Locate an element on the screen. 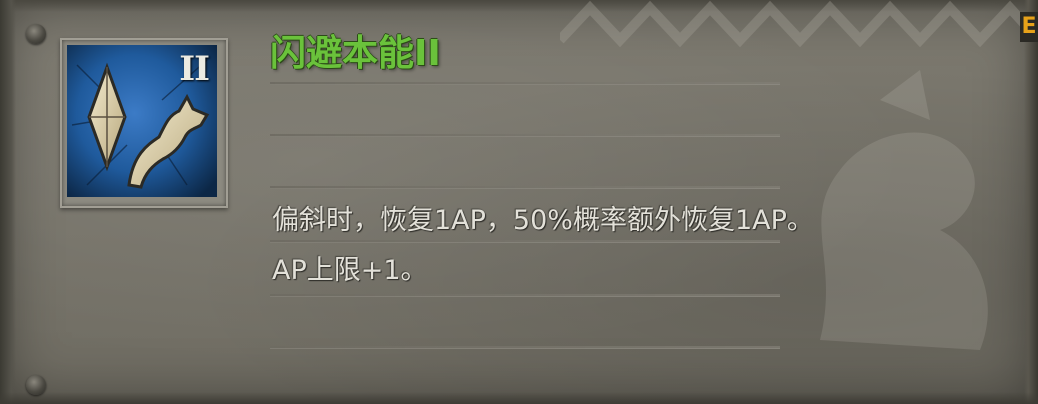  rivet-top-left is located at coordinates (36, 34).